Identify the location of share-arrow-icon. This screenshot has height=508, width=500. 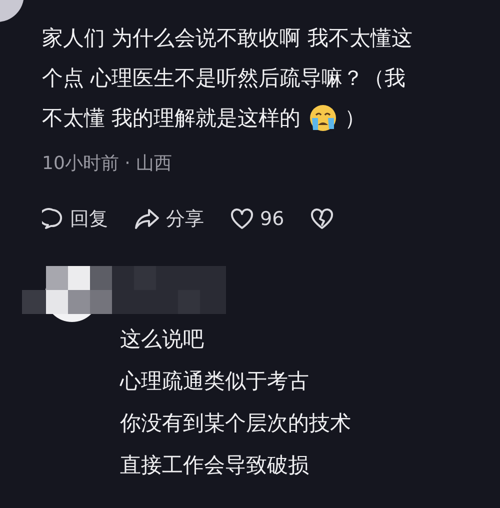
(147, 219).